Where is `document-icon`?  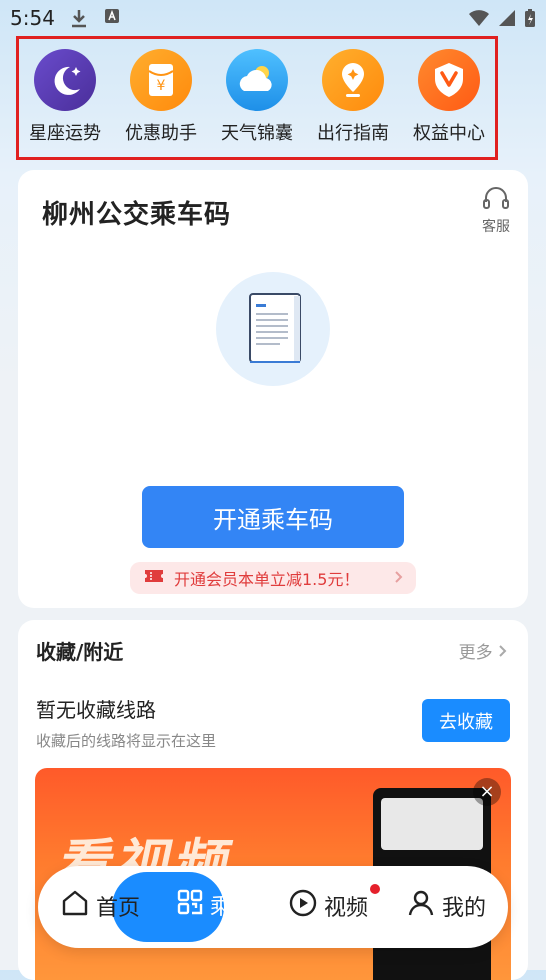
document-icon is located at coordinates (275, 328).